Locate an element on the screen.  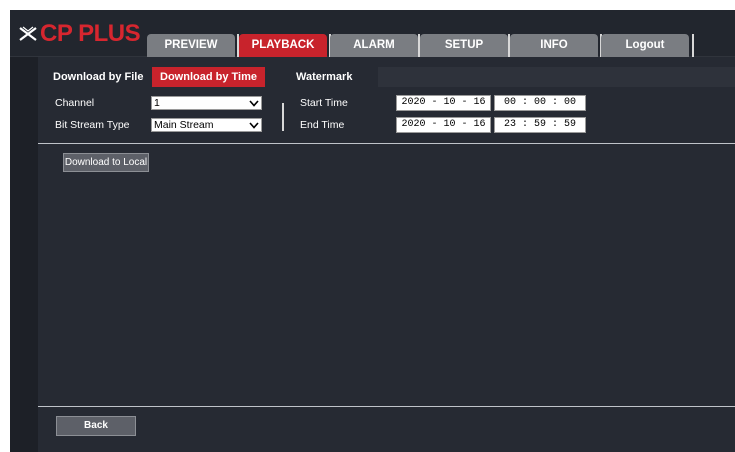
bit-stream-value: Main Stream is located at coordinates (184, 125).